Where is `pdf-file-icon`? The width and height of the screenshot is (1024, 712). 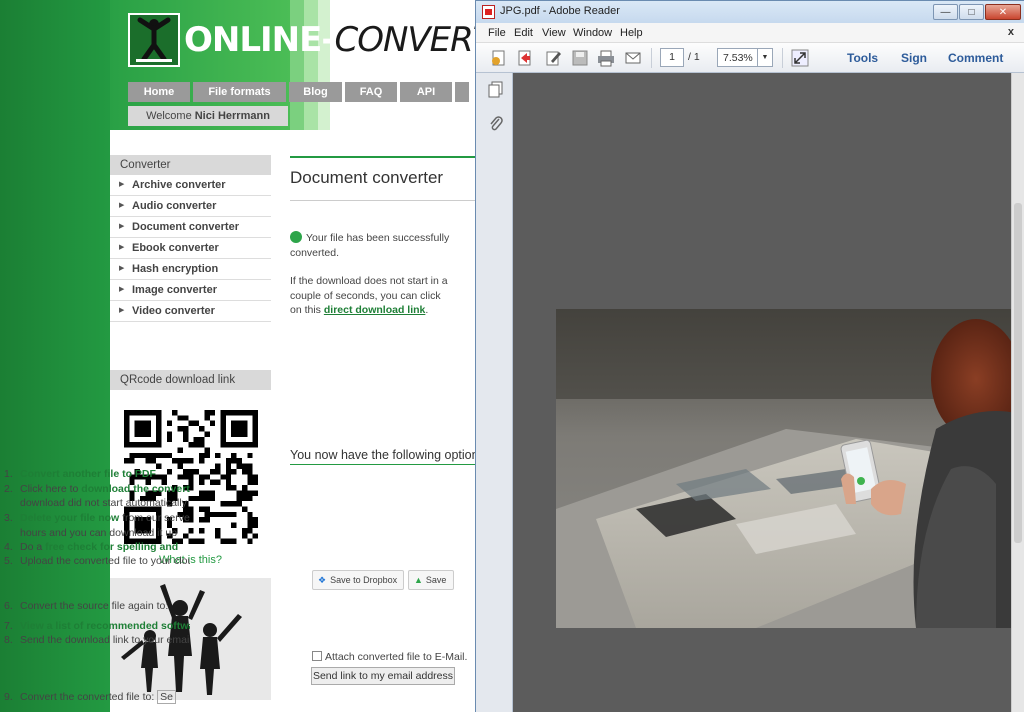
pdf-file-icon is located at coordinates (488, 12).